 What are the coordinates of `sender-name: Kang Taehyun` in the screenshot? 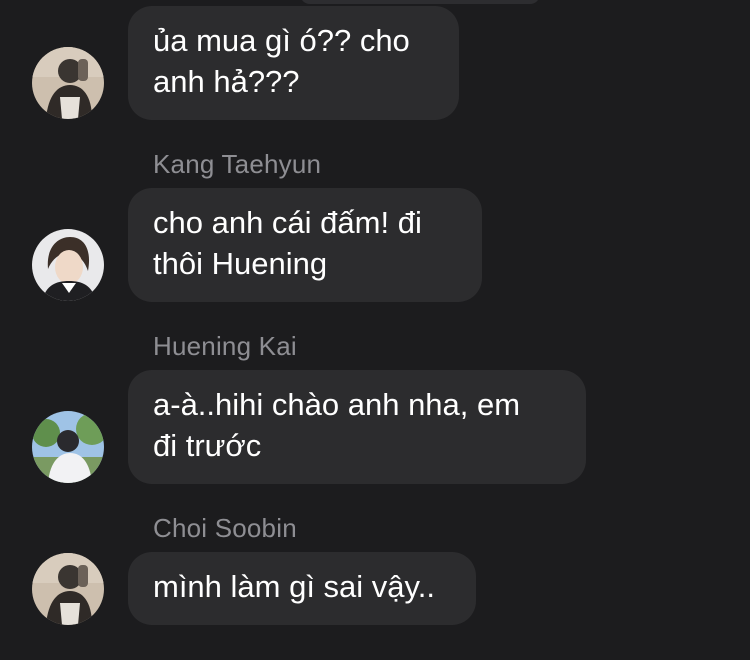 It's located at (237, 164).